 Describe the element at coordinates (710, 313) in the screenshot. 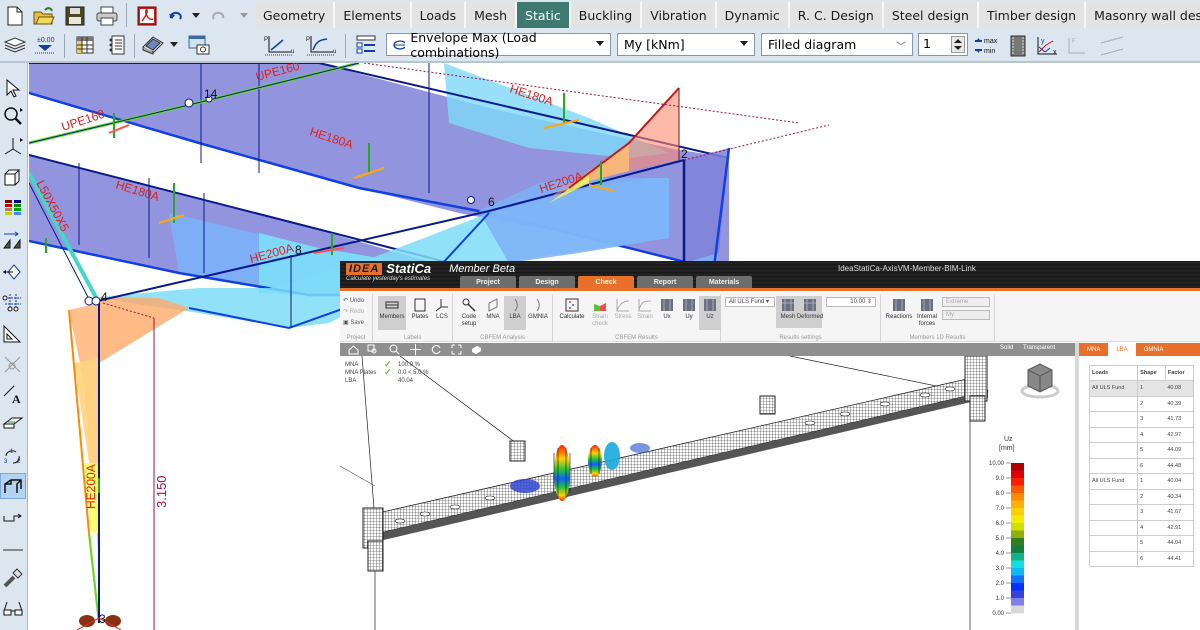

I see `uz-button: Uz` at that location.